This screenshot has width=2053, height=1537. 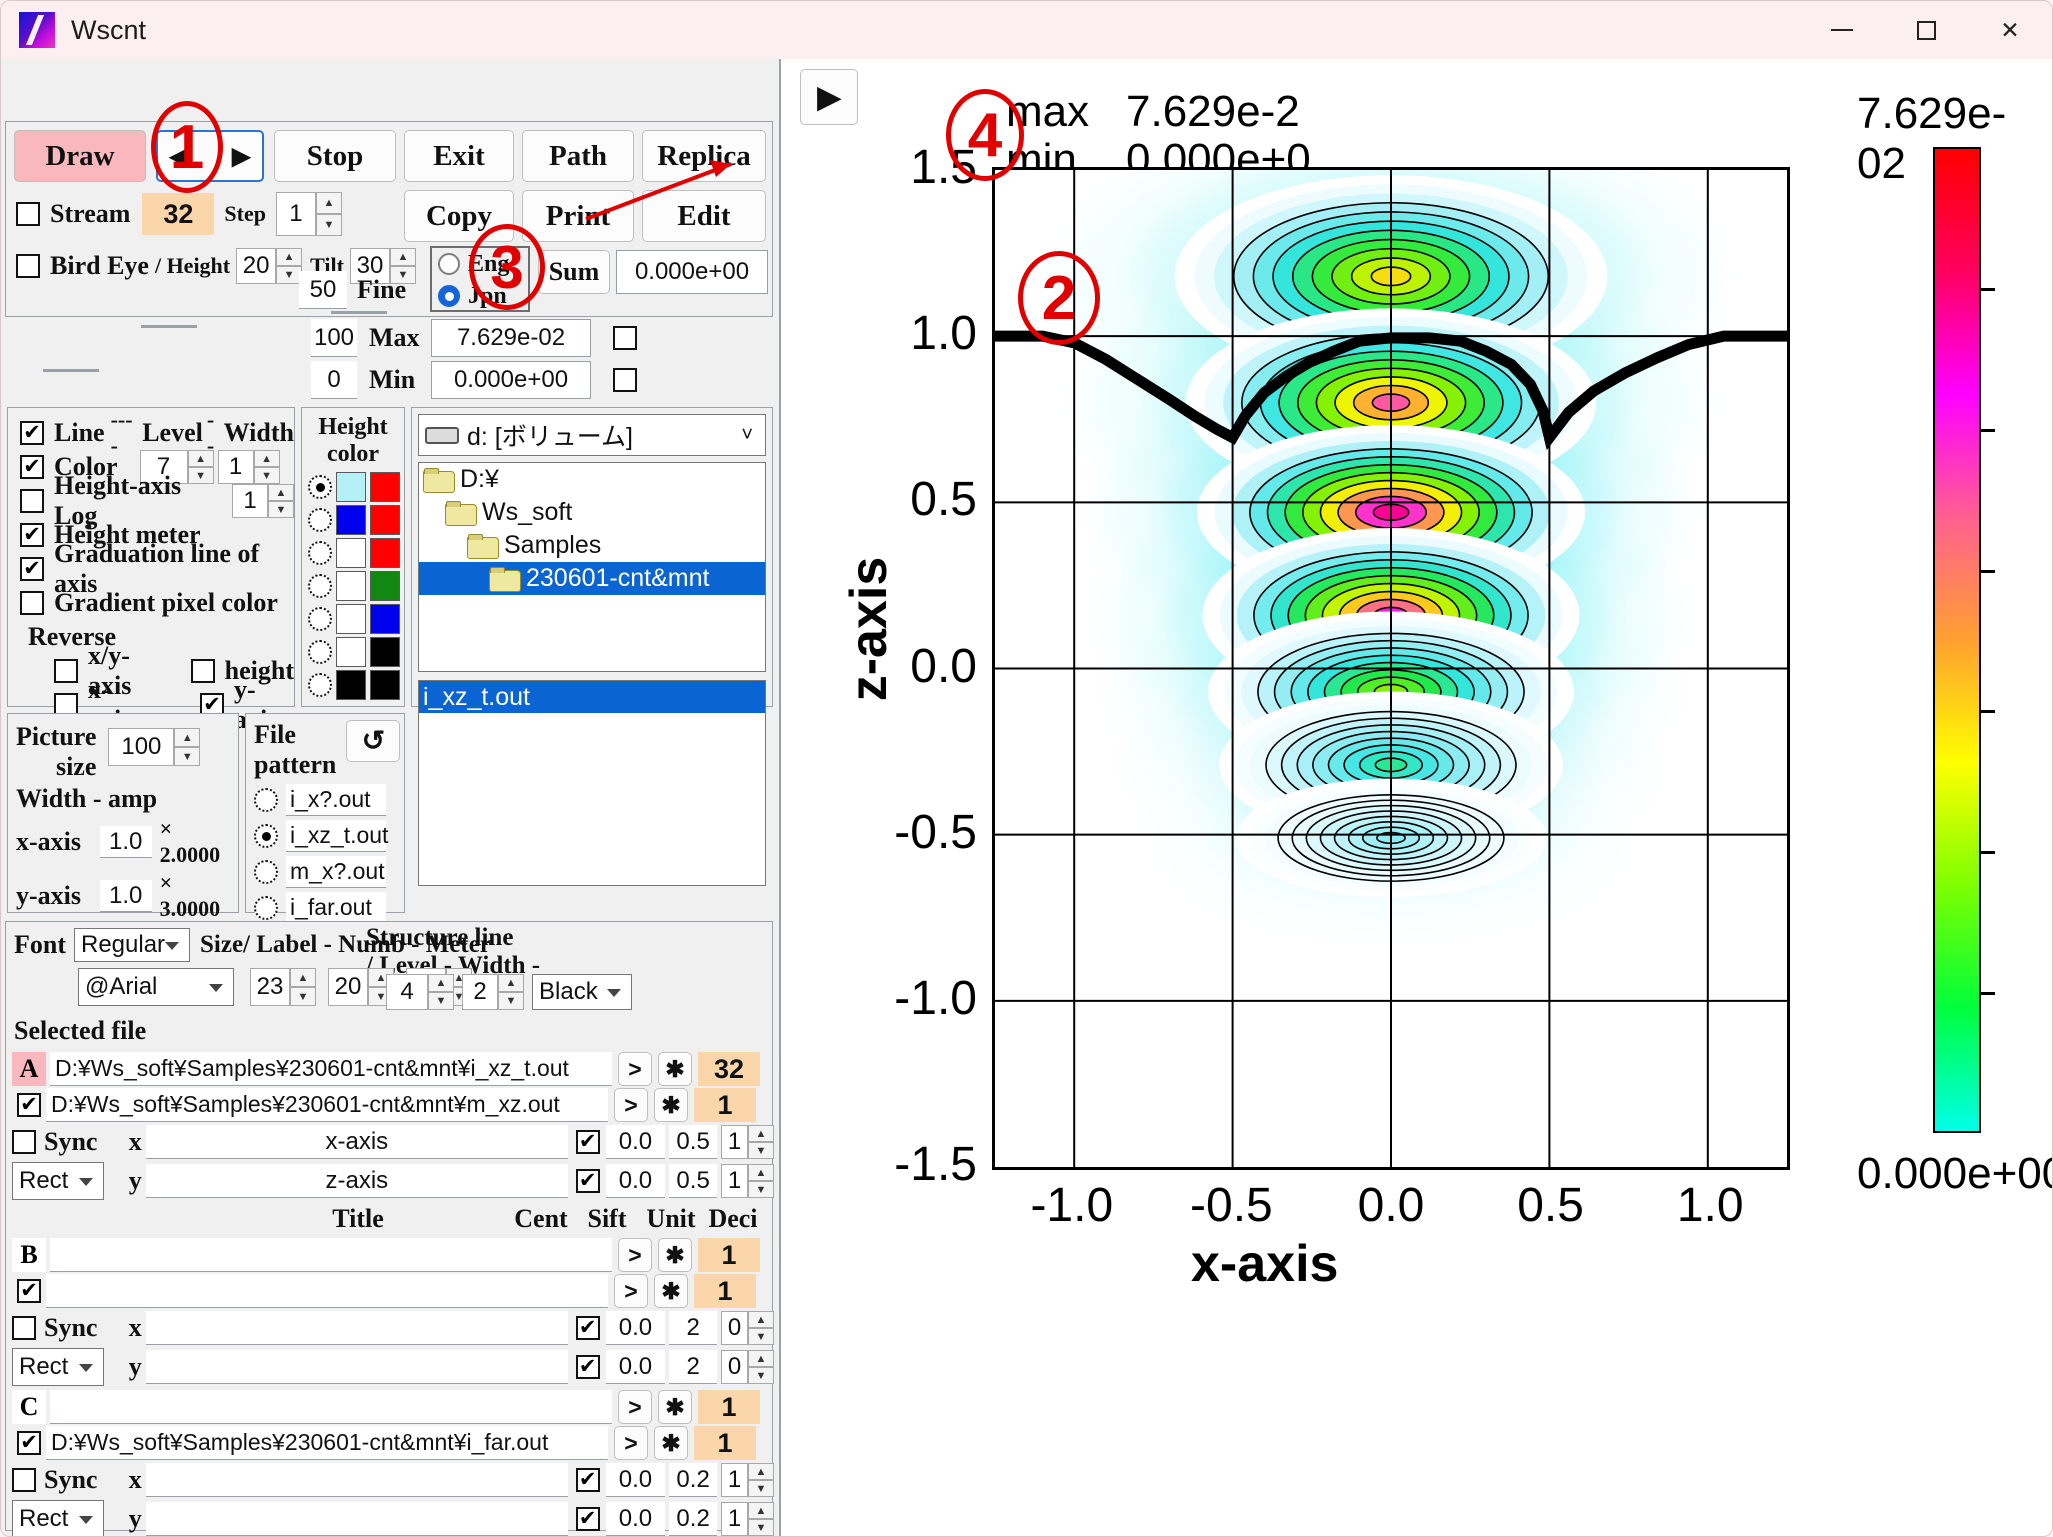 I want to click on edit-button: Edit, so click(x=704, y=216).